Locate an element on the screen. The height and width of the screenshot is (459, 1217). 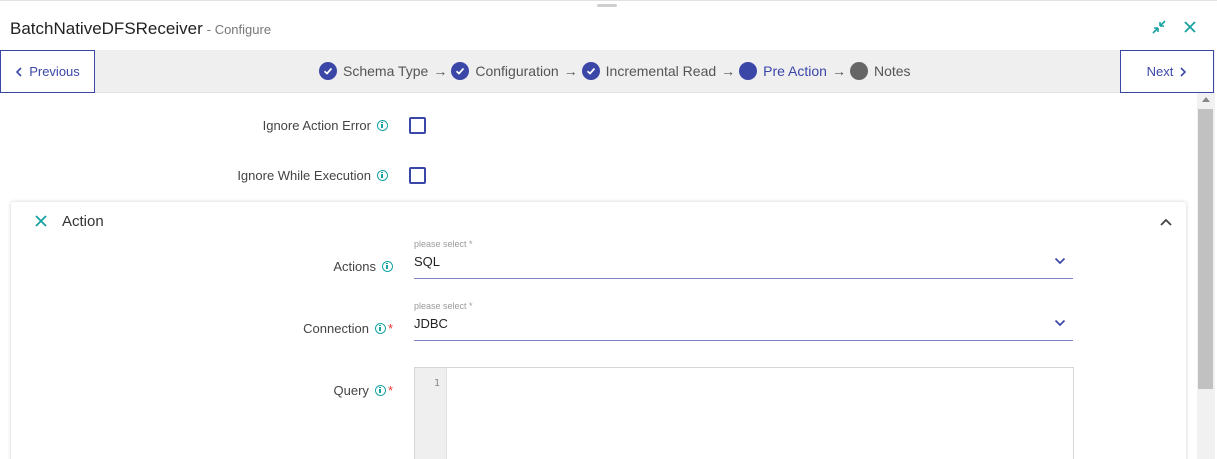
next-label: Next is located at coordinates (1160, 71).